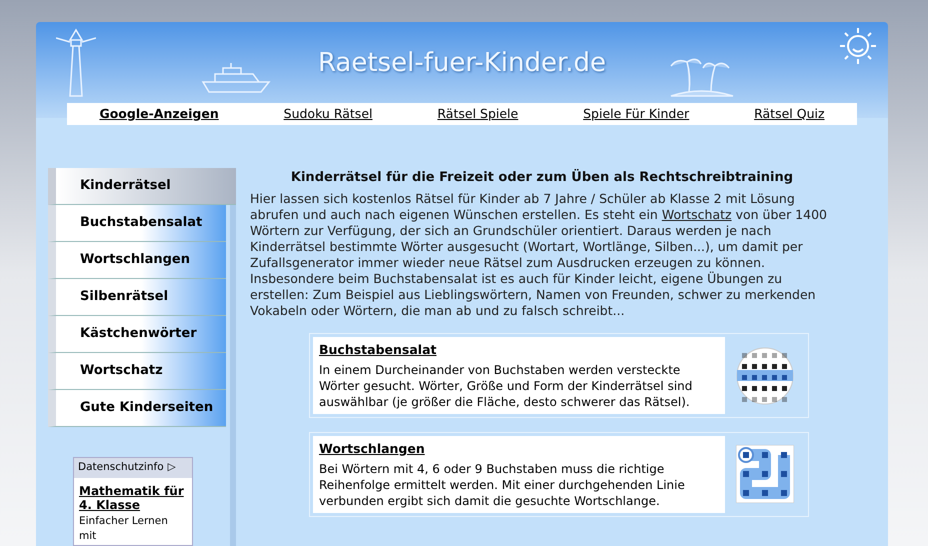  What do you see at coordinates (124, 529) in the screenshot?
I see `ad-text: Einfacher Lernen mit` at bounding box center [124, 529].